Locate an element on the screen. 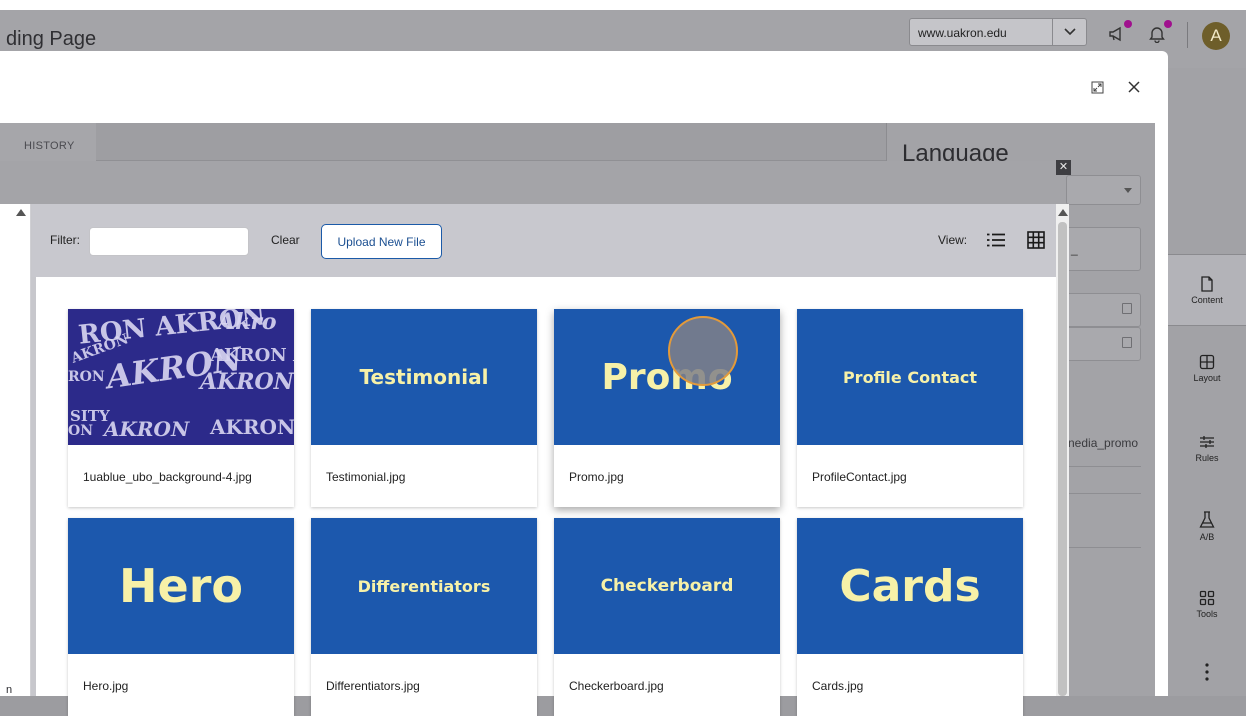 This screenshot has width=1246, height=716. language-select is located at coordinates (1103, 190).